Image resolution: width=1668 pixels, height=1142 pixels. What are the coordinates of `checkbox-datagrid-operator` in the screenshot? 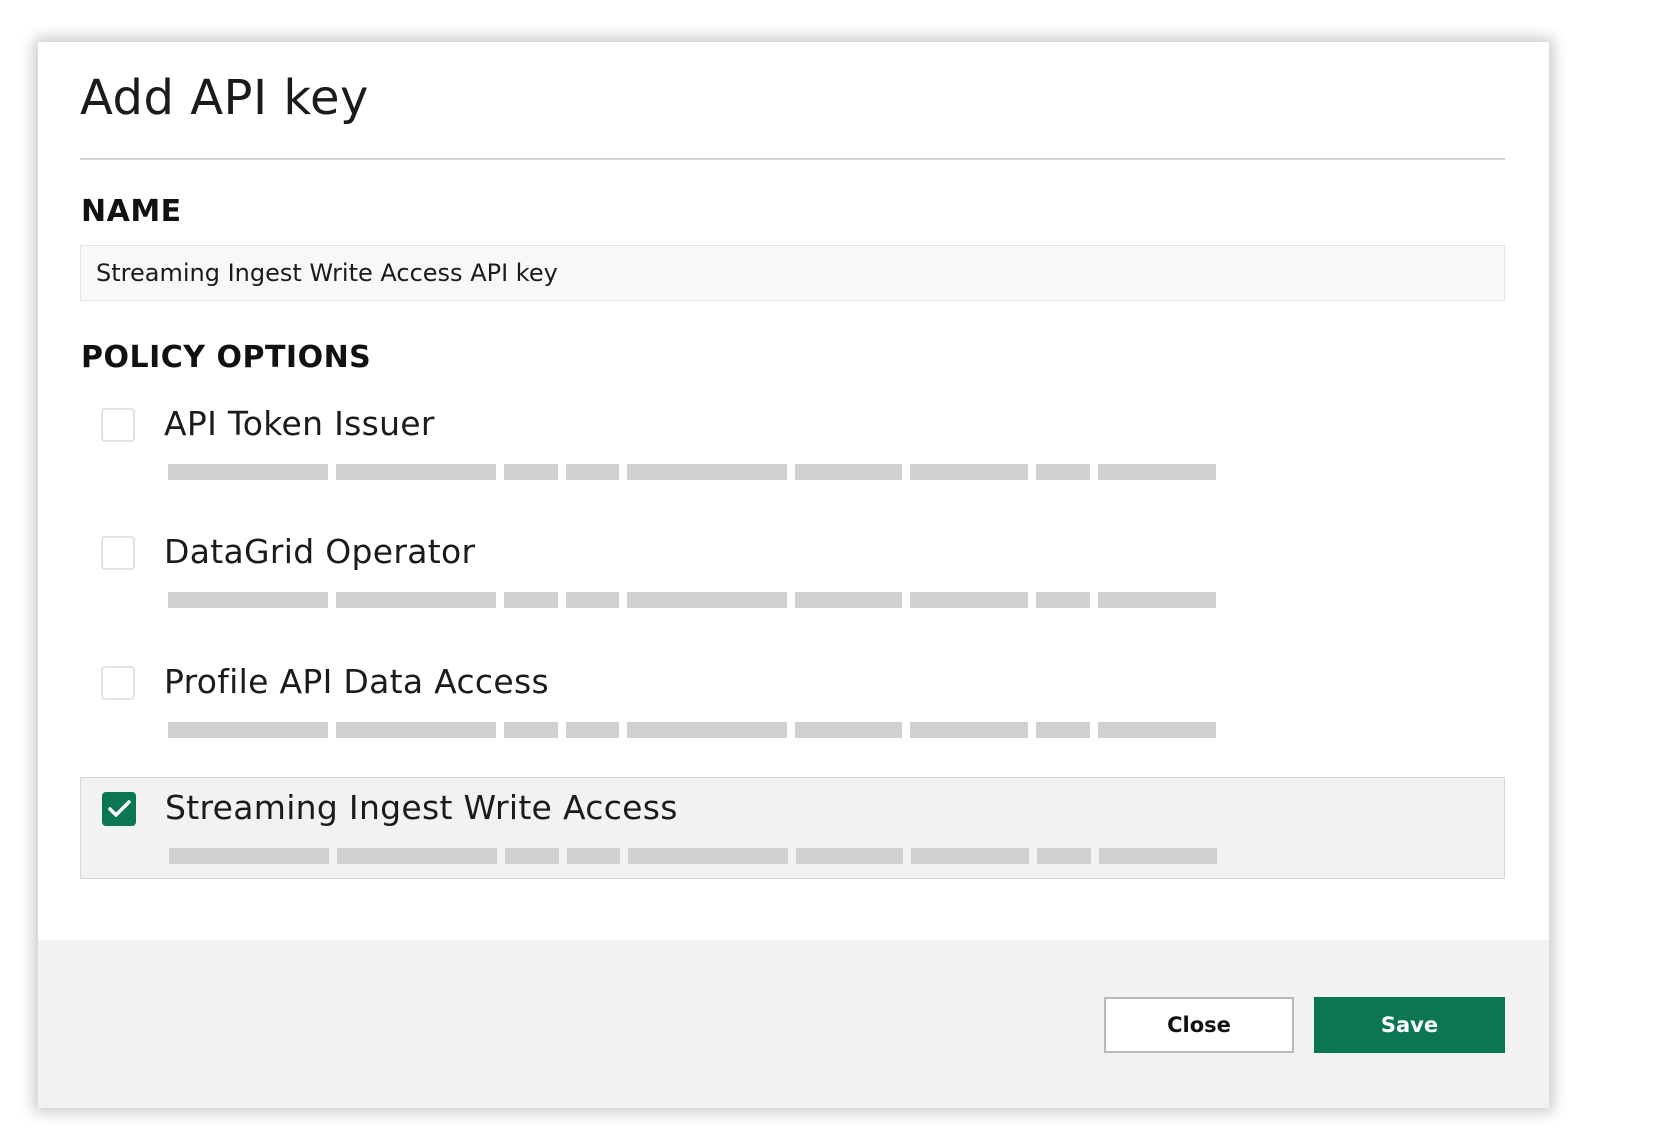 It's located at (118, 553).